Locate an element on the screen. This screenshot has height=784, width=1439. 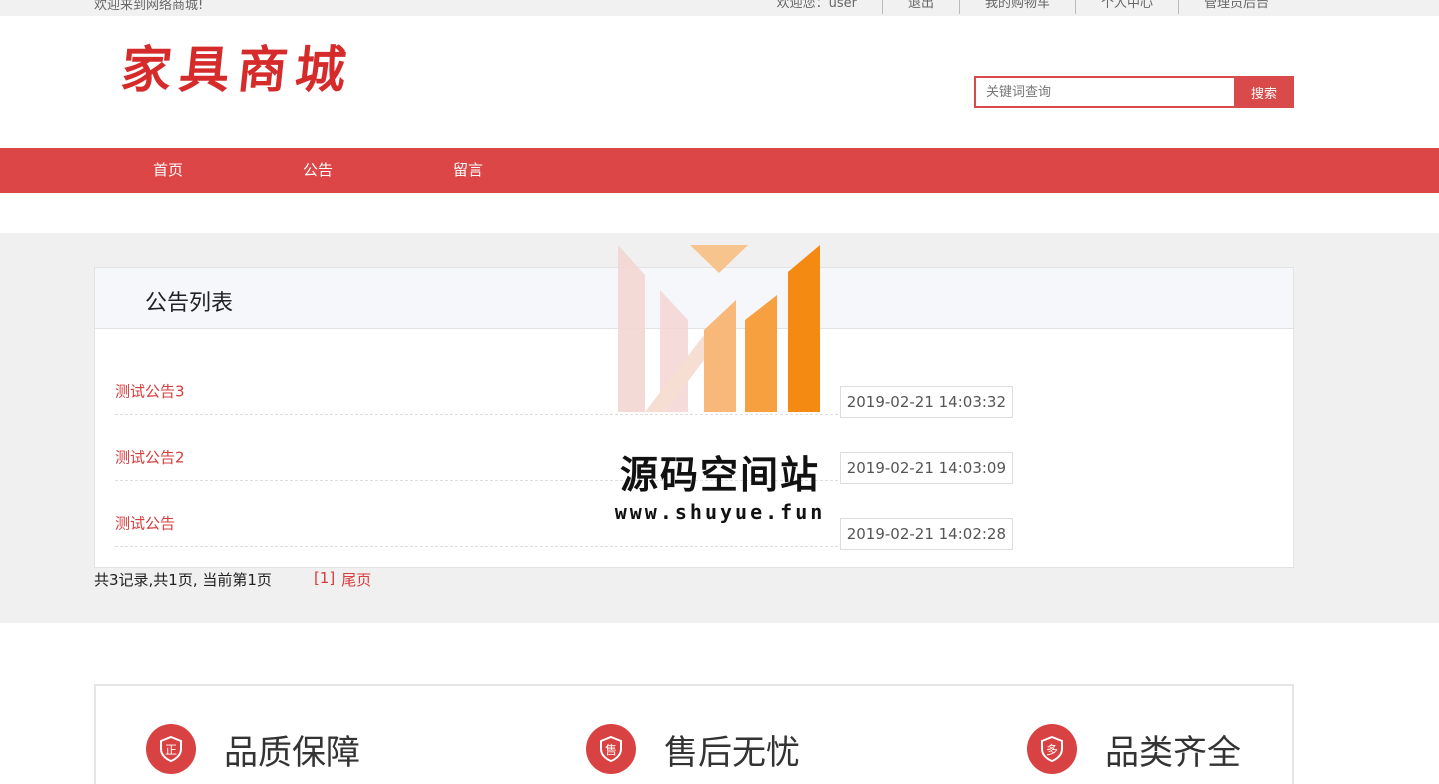
notice-date: 2019-02-21 14:03:09 is located at coordinates (926, 468).